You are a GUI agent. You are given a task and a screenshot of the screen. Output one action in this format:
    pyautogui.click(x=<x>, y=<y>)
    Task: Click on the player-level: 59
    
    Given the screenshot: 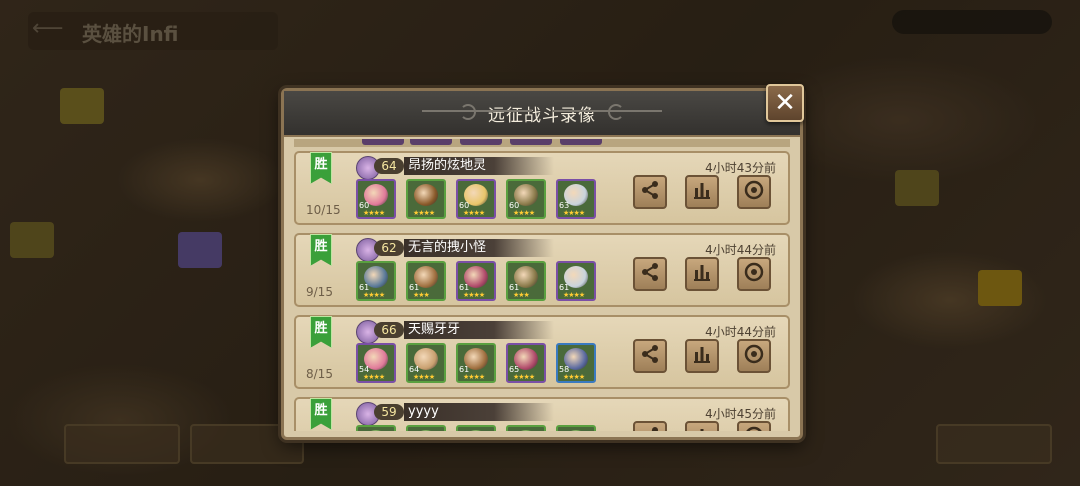 What is the action you would take?
    pyautogui.click(x=389, y=412)
    